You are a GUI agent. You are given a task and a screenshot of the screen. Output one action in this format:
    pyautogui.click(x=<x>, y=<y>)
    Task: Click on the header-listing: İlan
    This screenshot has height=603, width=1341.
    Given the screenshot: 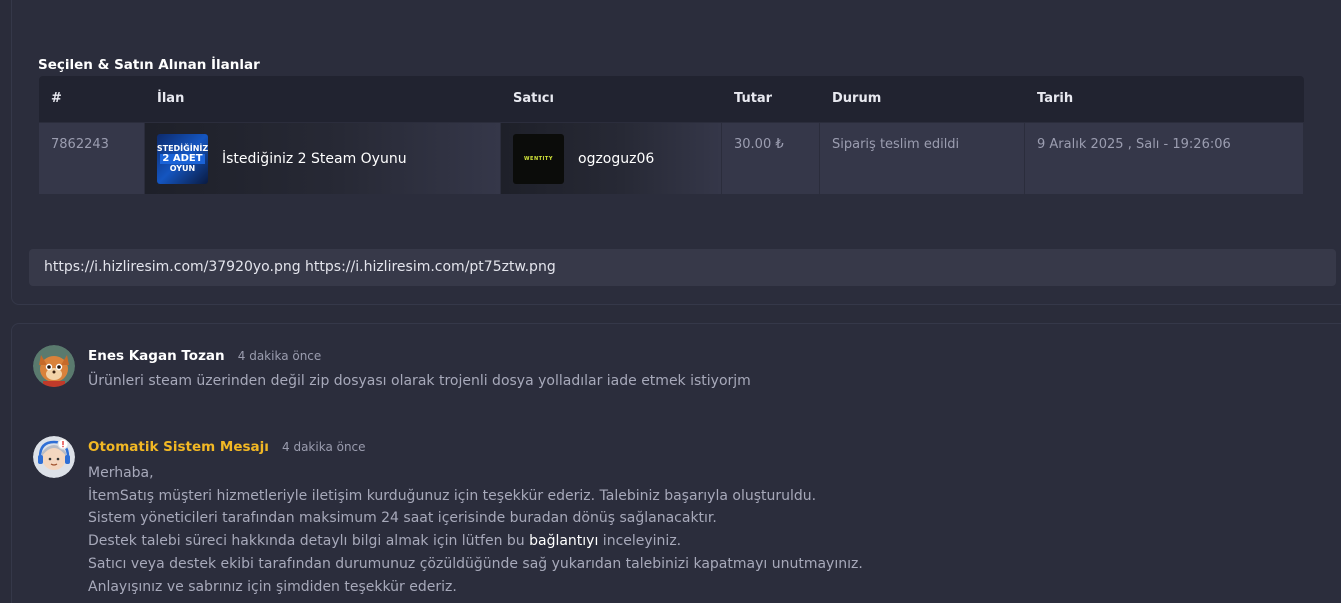 What is the action you would take?
    pyautogui.click(x=171, y=98)
    